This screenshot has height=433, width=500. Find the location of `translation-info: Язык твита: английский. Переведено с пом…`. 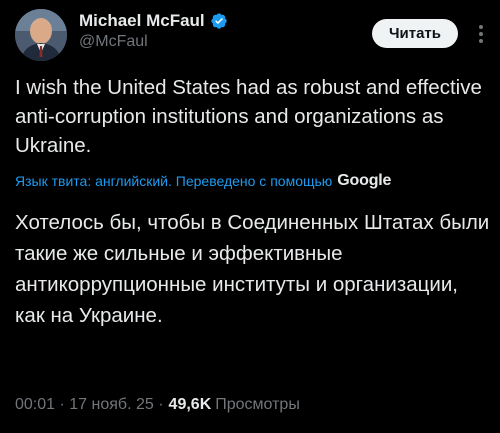

translation-info: Язык твита: английский. Переведено с пом… is located at coordinates (255, 181).